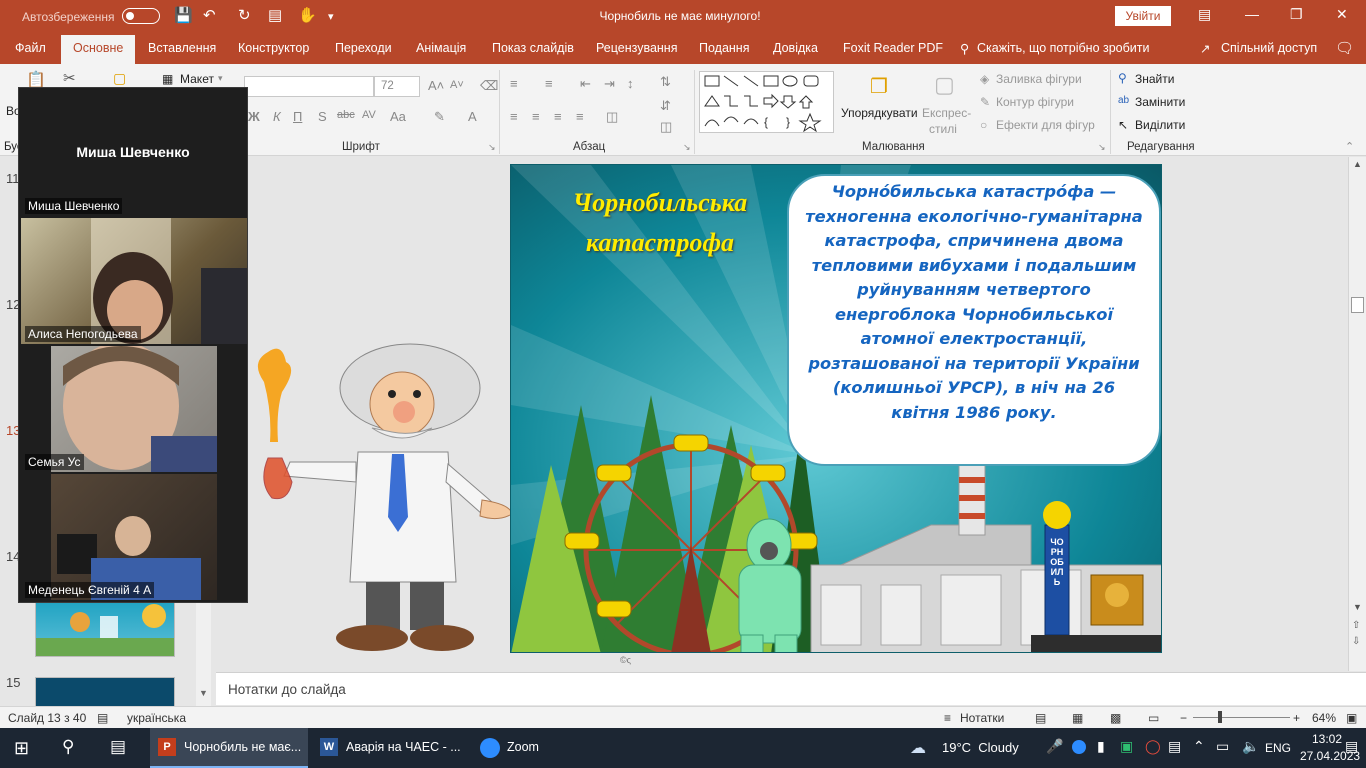 The image size is (1366, 768). I want to click on tray-app2-icon: ◯, so click(1153, 746).